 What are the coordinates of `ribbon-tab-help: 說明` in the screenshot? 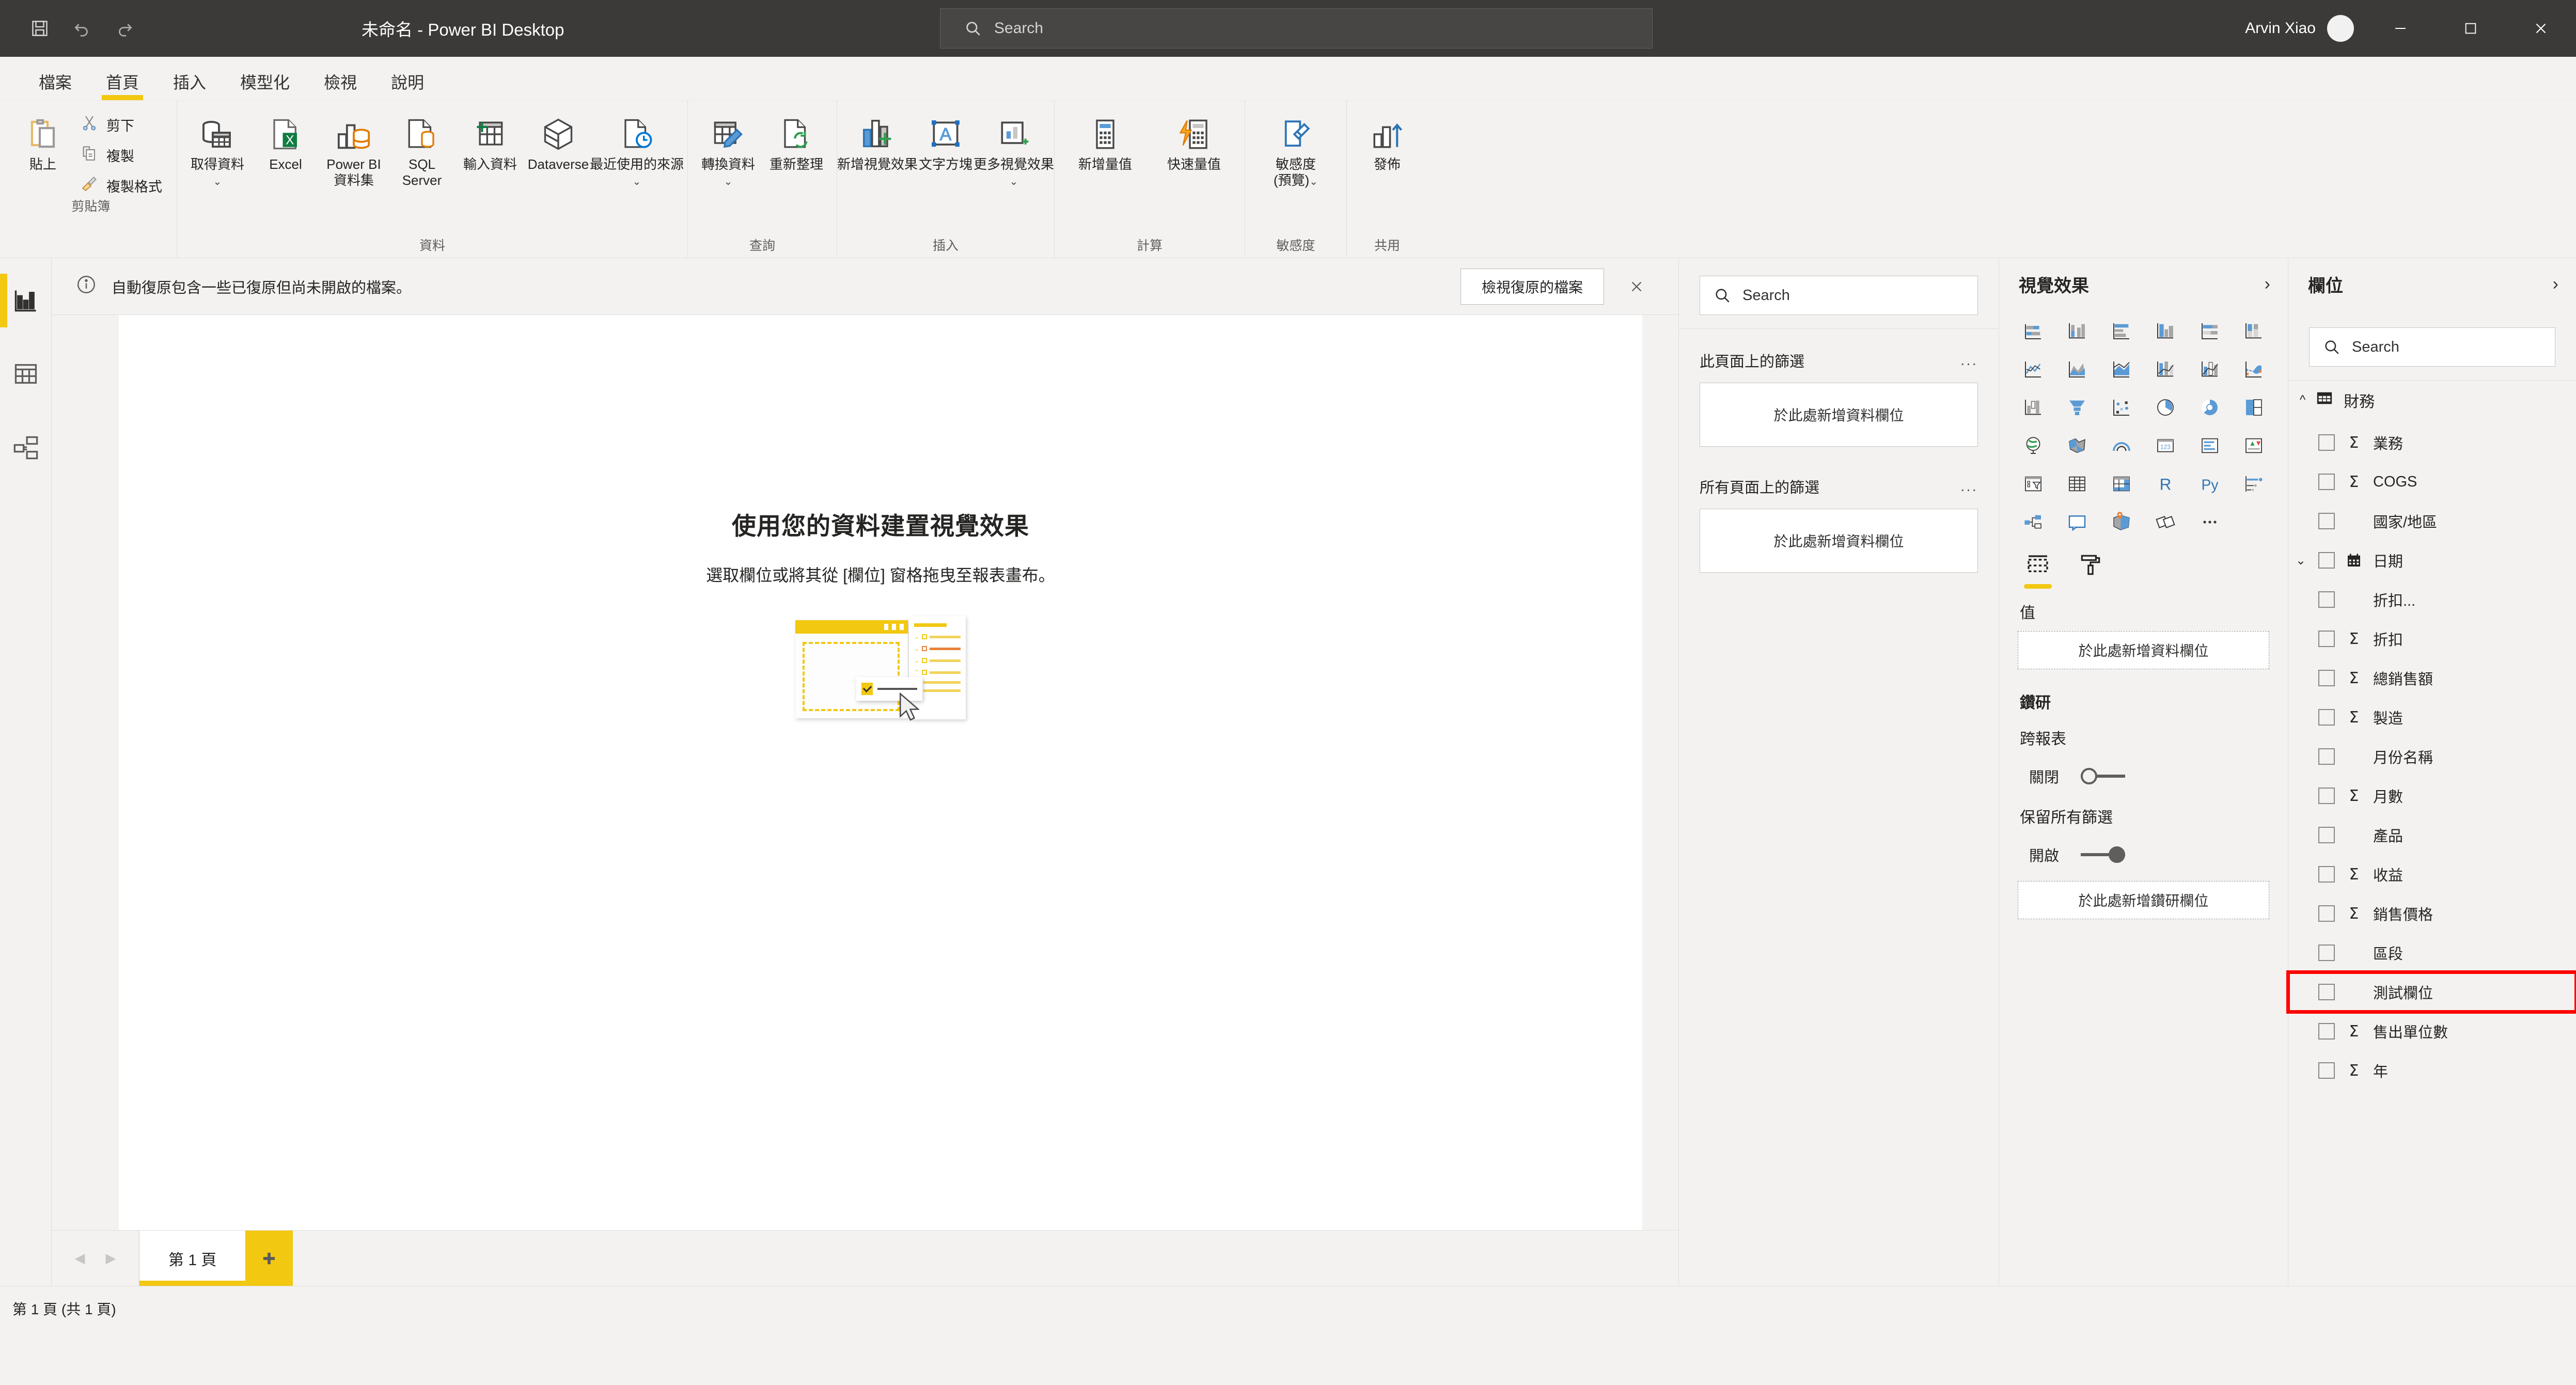 It's located at (407, 81).